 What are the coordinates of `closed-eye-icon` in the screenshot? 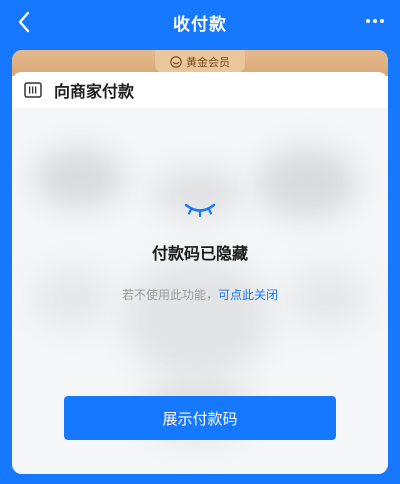 It's located at (200, 210).